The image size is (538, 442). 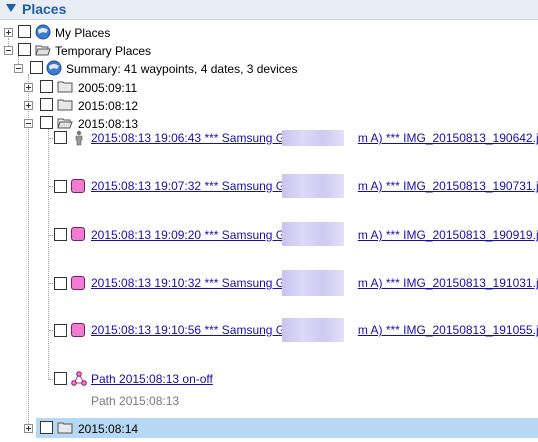 What do you see at coordinates (193, 283) in the screenshot?
I see `waypoint-link-prefix: 2015:08:13 19:10:32 *** Samsung GT-` at bounding box center [193, 283].